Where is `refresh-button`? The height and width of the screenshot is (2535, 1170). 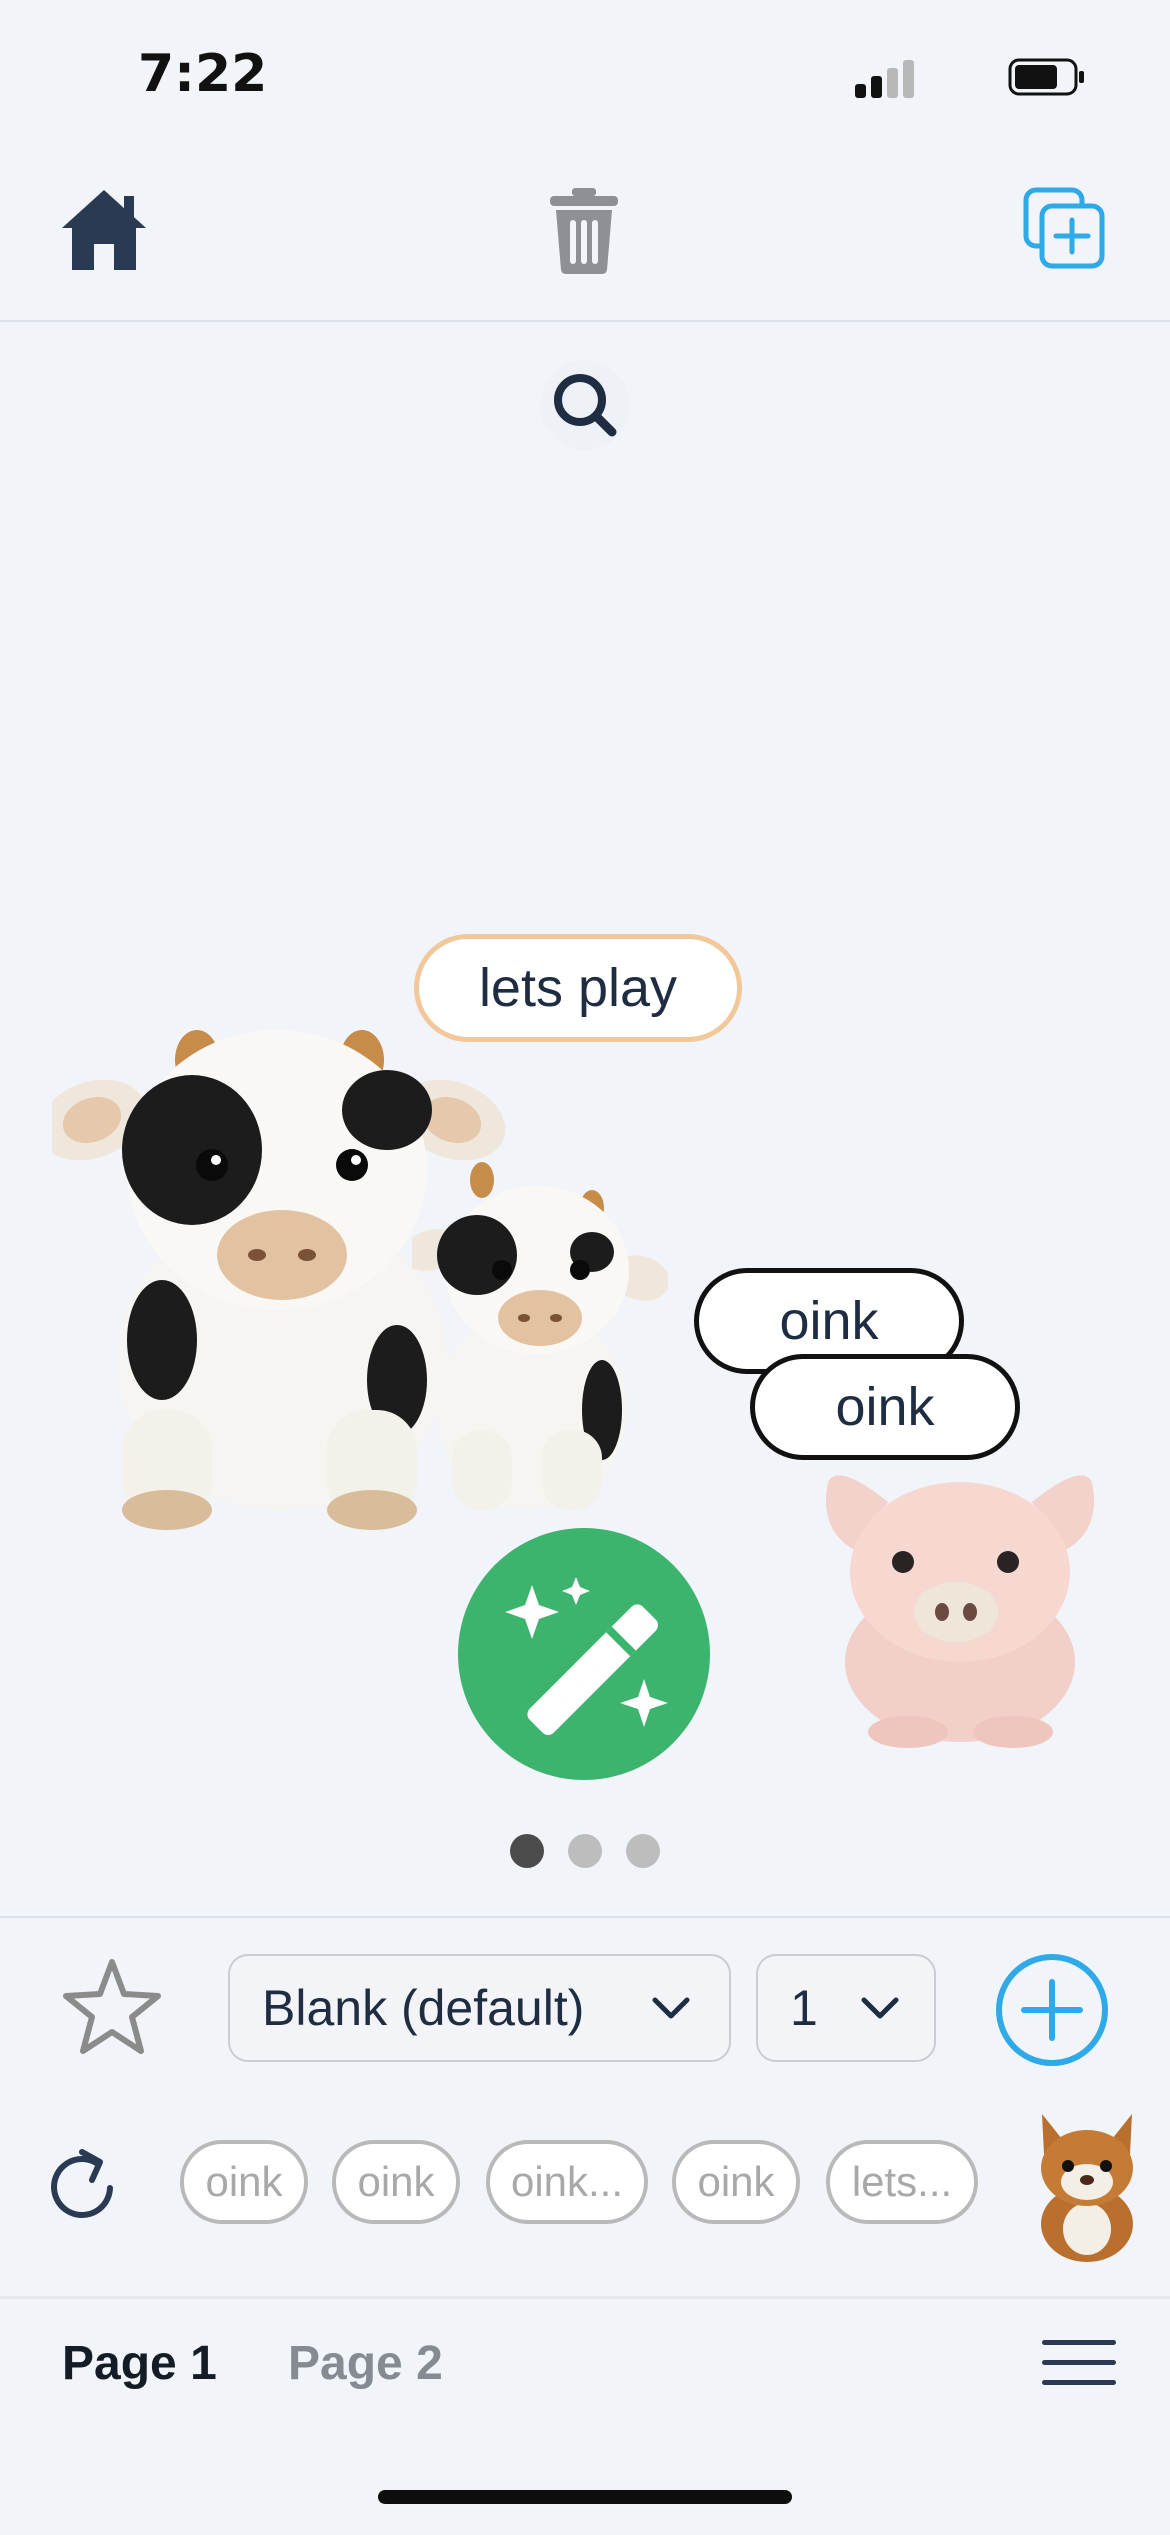 refresh-button is located at coordinates (82, 2182).